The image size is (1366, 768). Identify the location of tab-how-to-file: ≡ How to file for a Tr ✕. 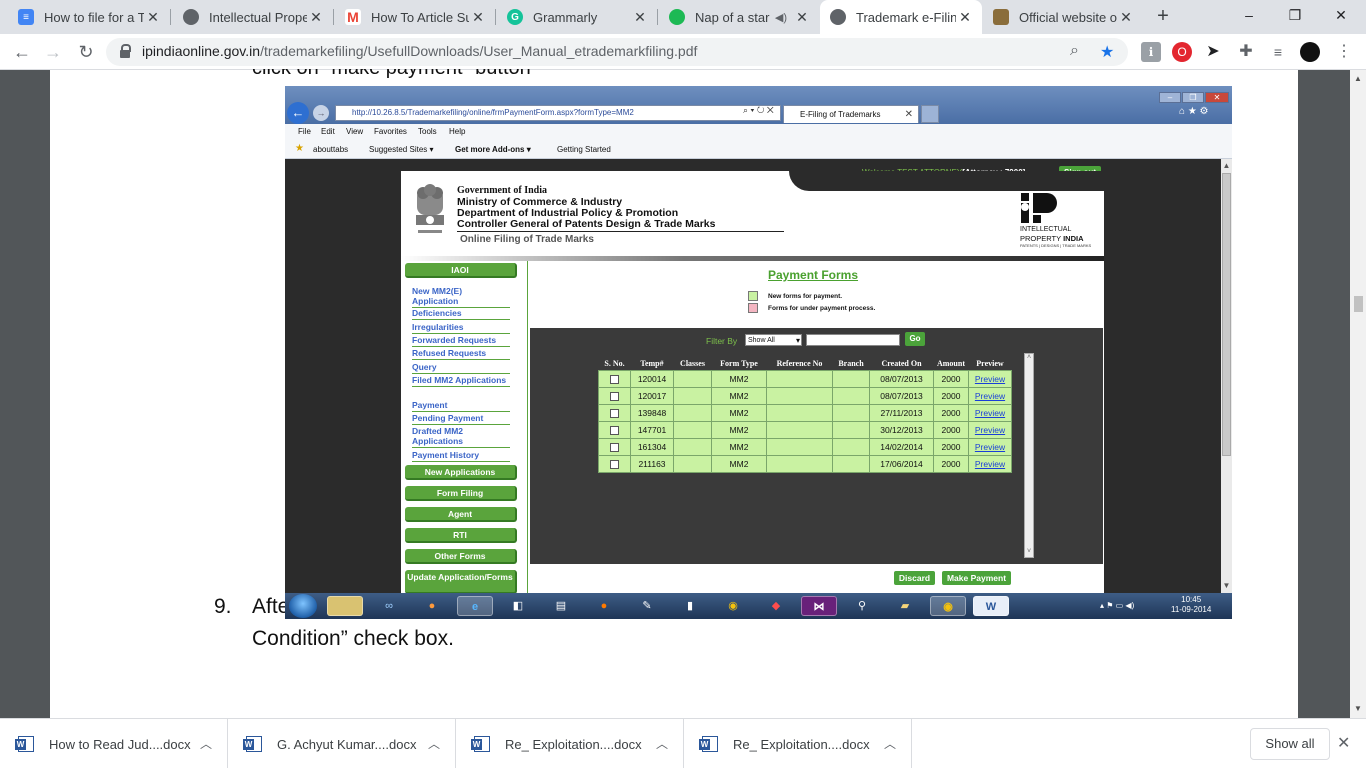
(89, 17).